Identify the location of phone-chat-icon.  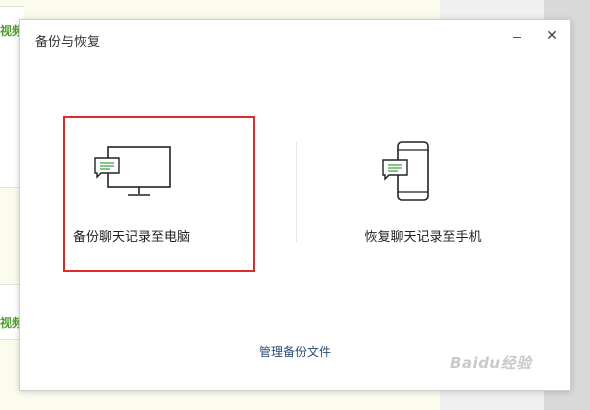
(405, 171).